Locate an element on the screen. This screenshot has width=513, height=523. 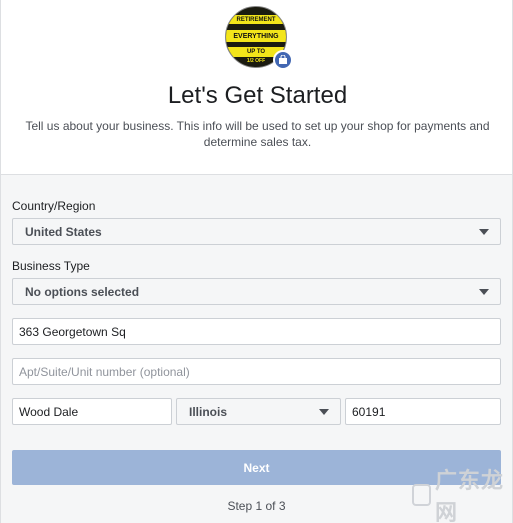
zip-code-field: 60191 is located at coordinates (423, 411).